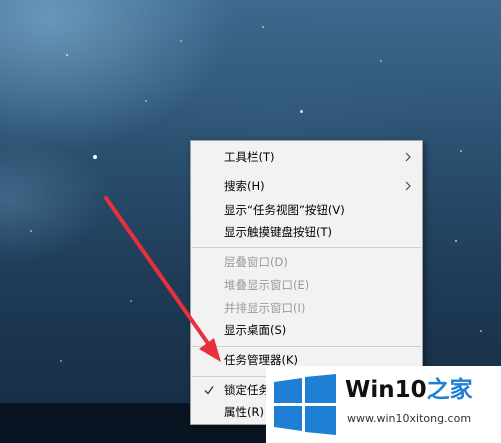 The height and width of the screenshot is (443, 501). What do you see at coordinates (305, 404) in the screenshot?
I see `windows-logo-icon` at bounding box center [305, 404].